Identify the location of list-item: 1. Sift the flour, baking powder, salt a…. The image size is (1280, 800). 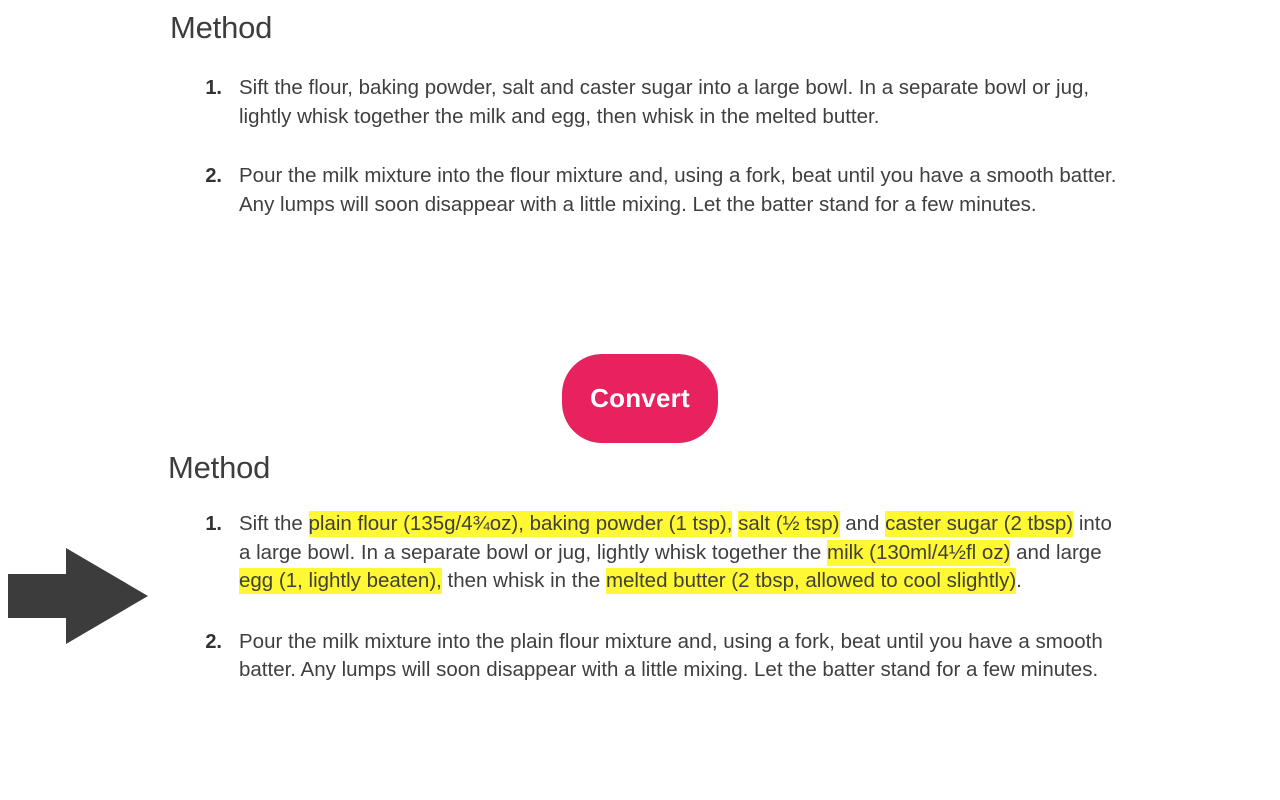
(657, 102).